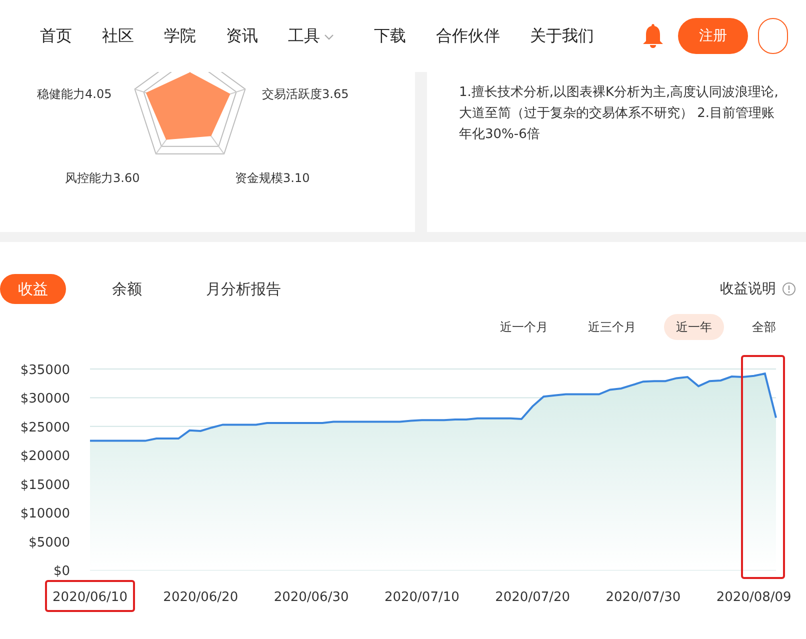 Image resolution: width=806 pixels, height=639 pixels. Describe the element at coordinates (242, 36) in the screenshot. I see `nav-link: 资讯` at that location.